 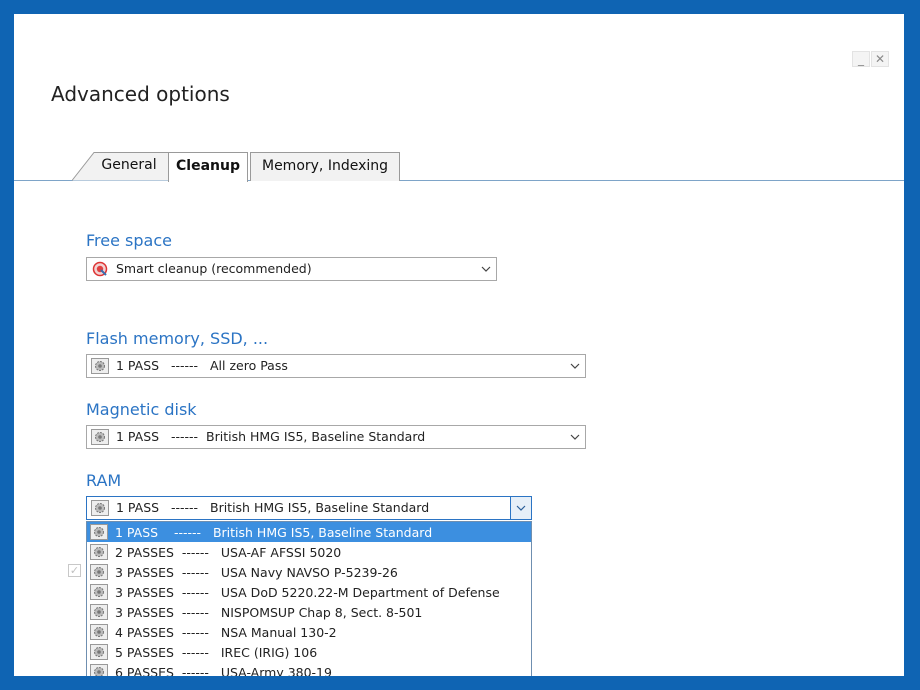 I want to click on tab-memory-indexing-label: Memory, Indexing, so click(x=325, y=166).